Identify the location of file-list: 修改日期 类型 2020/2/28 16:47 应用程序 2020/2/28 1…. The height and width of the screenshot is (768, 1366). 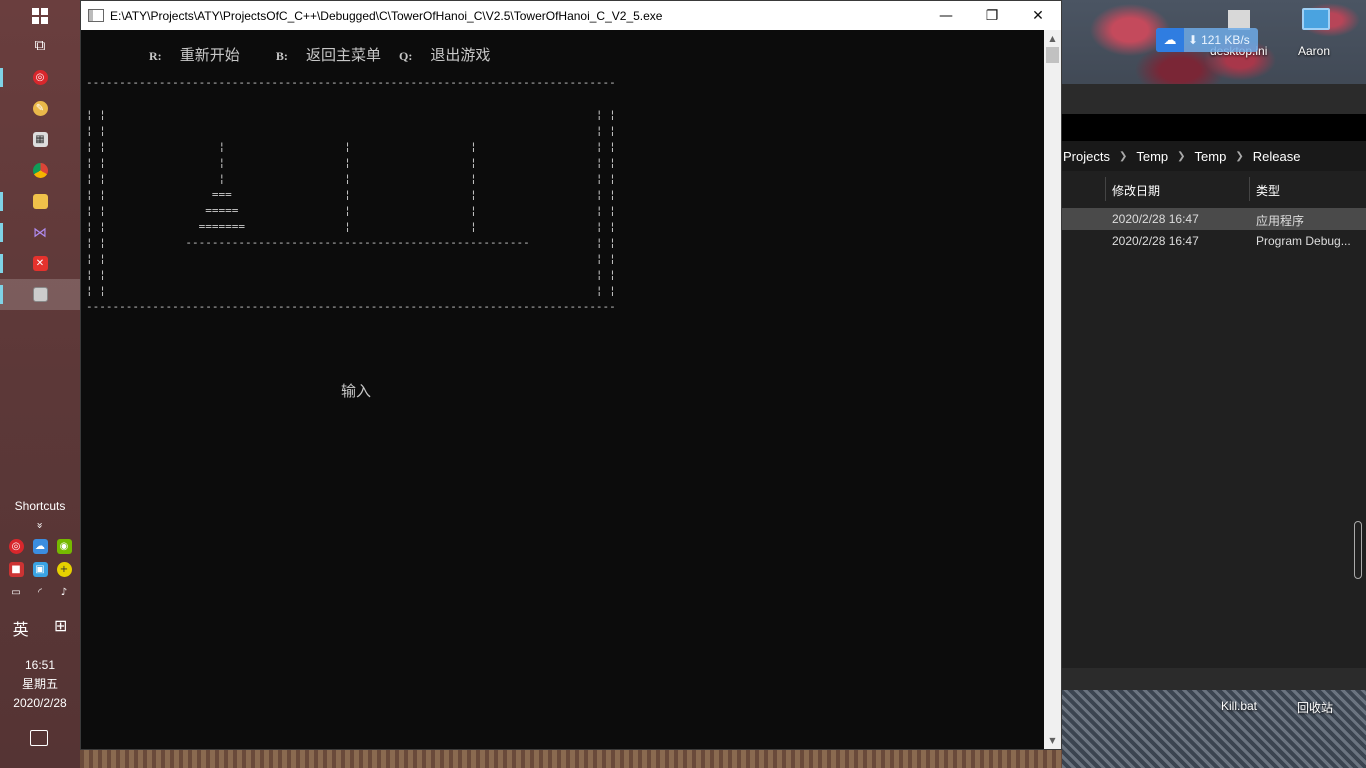
(1214, 419).